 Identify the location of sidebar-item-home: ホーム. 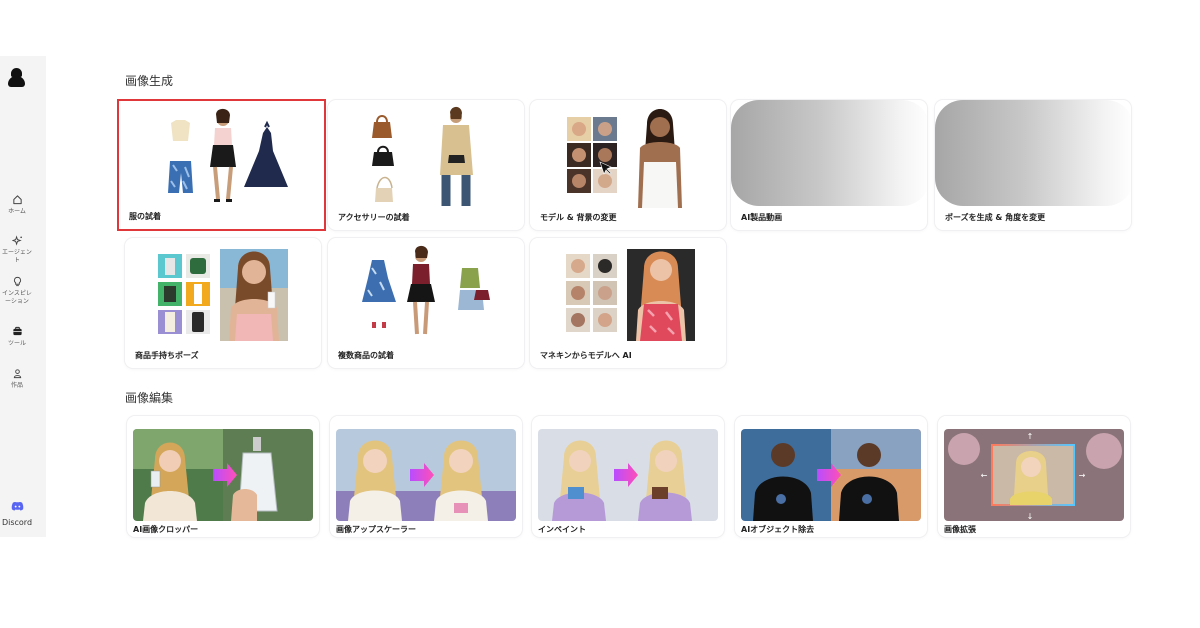
(17, 205).